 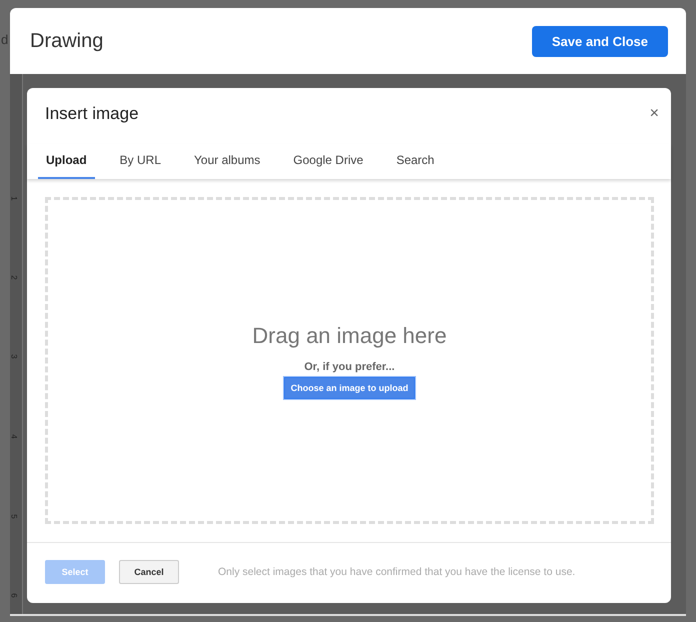 I want to click on tab: Upload, so click(x=66, y=161).